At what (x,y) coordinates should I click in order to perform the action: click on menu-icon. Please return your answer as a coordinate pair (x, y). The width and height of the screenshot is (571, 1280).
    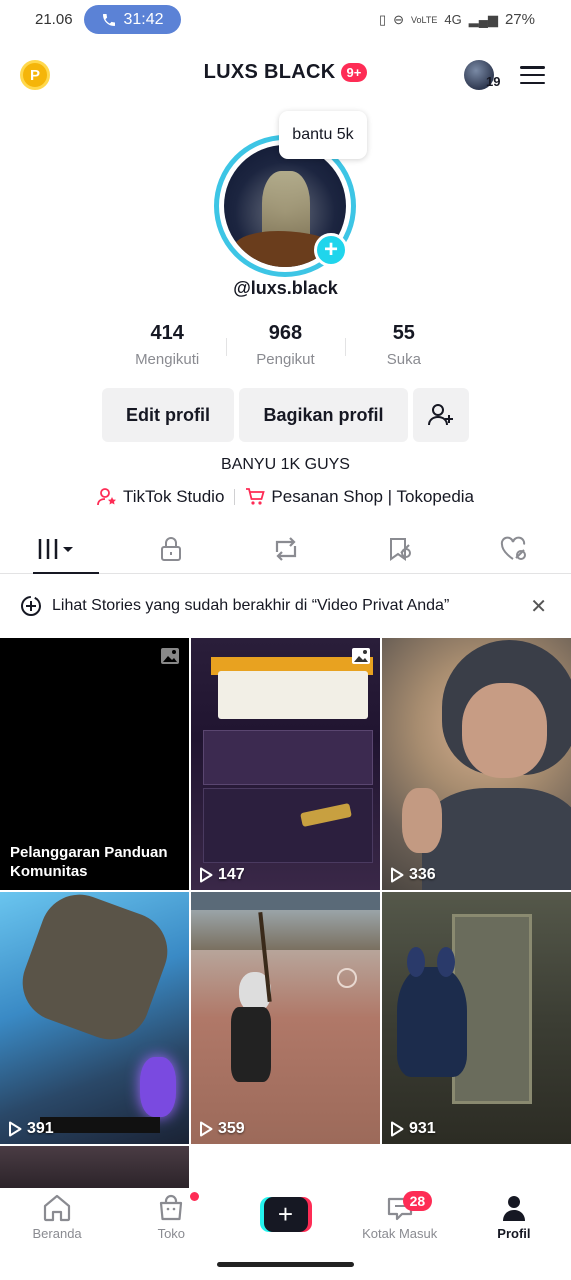
    Looking at the image, I should click on (532, 75).